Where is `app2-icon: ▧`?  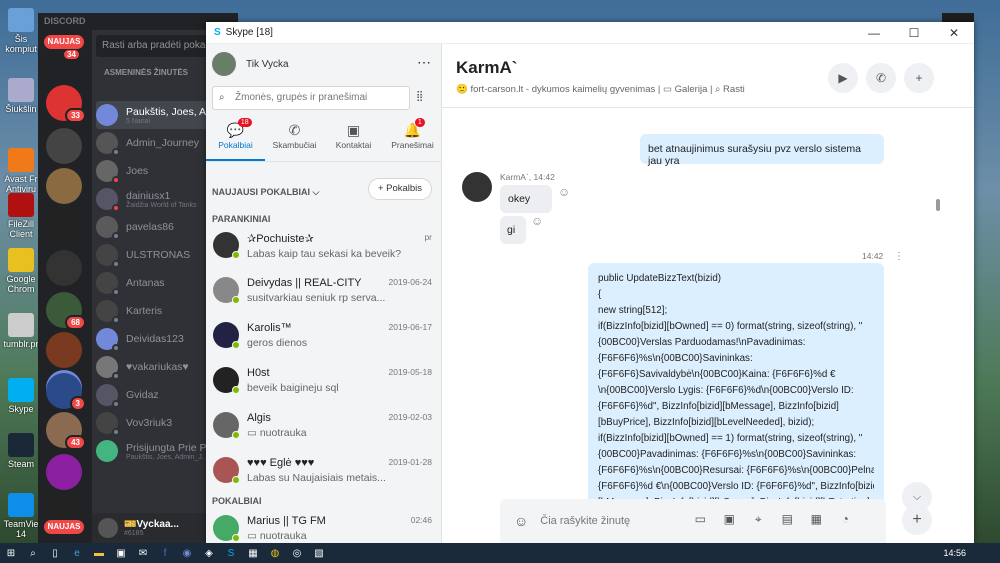
app2-icon: ▧ is located at coordinates (319, 553).